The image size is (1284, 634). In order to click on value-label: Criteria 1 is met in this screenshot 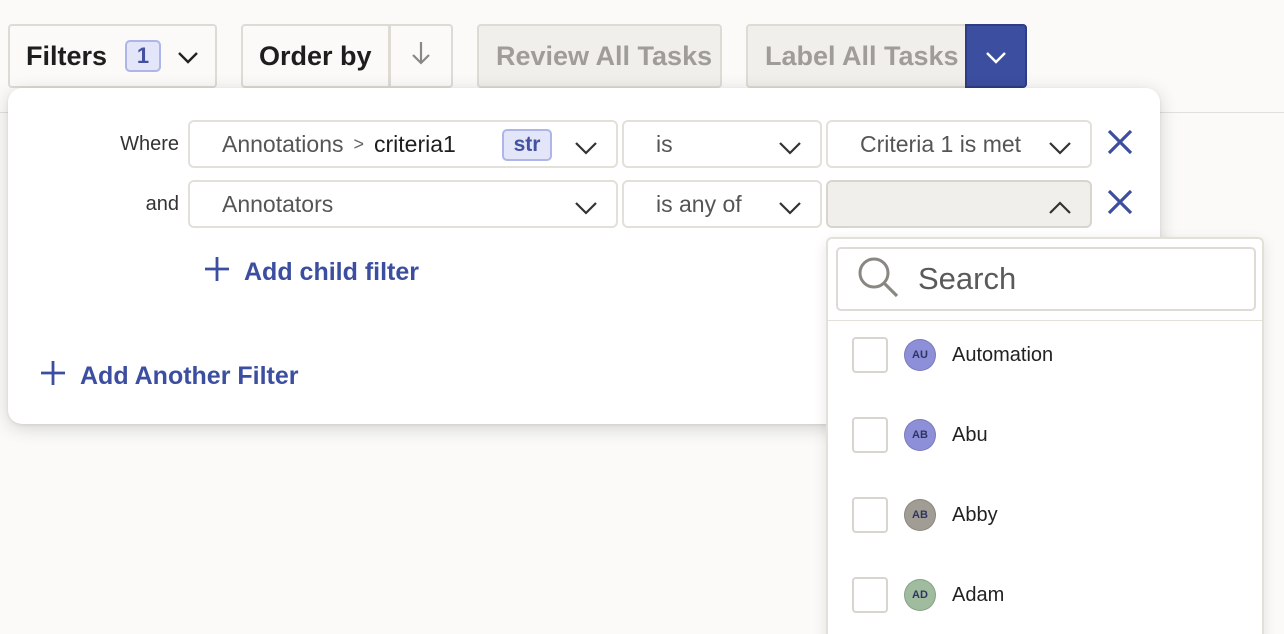, I will do `click(941, 143)`.